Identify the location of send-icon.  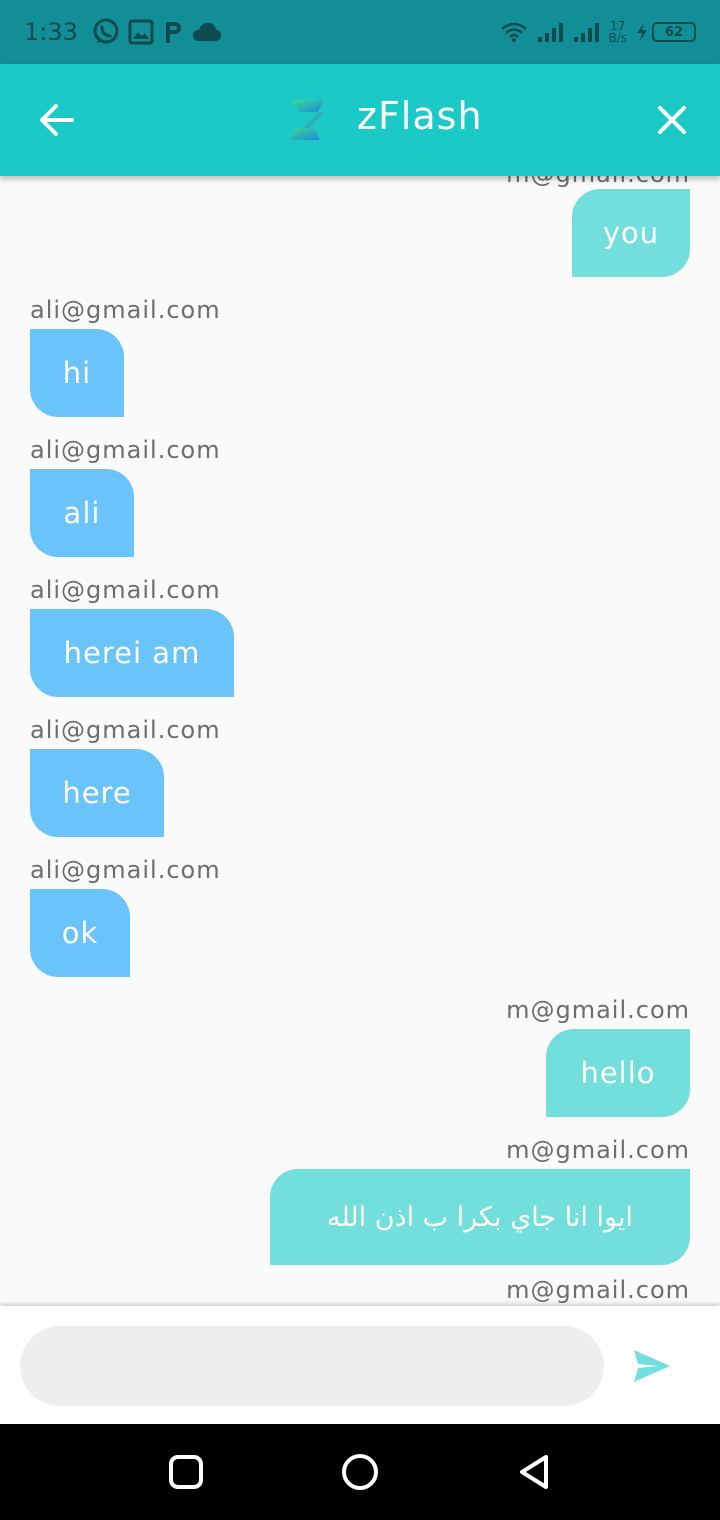
(652, 1366).